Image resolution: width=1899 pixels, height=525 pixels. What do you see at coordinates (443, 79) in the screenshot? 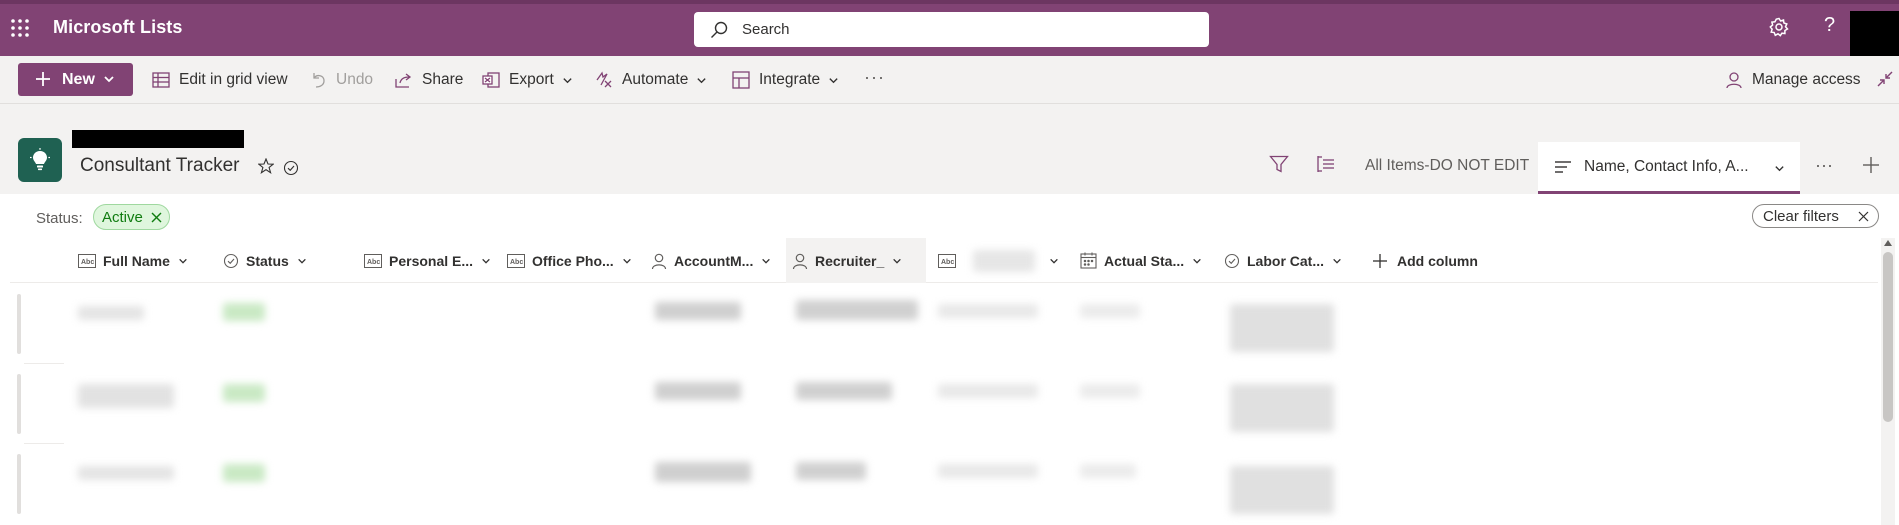
I see `share-label: Share` at bounding box center [443, 79].